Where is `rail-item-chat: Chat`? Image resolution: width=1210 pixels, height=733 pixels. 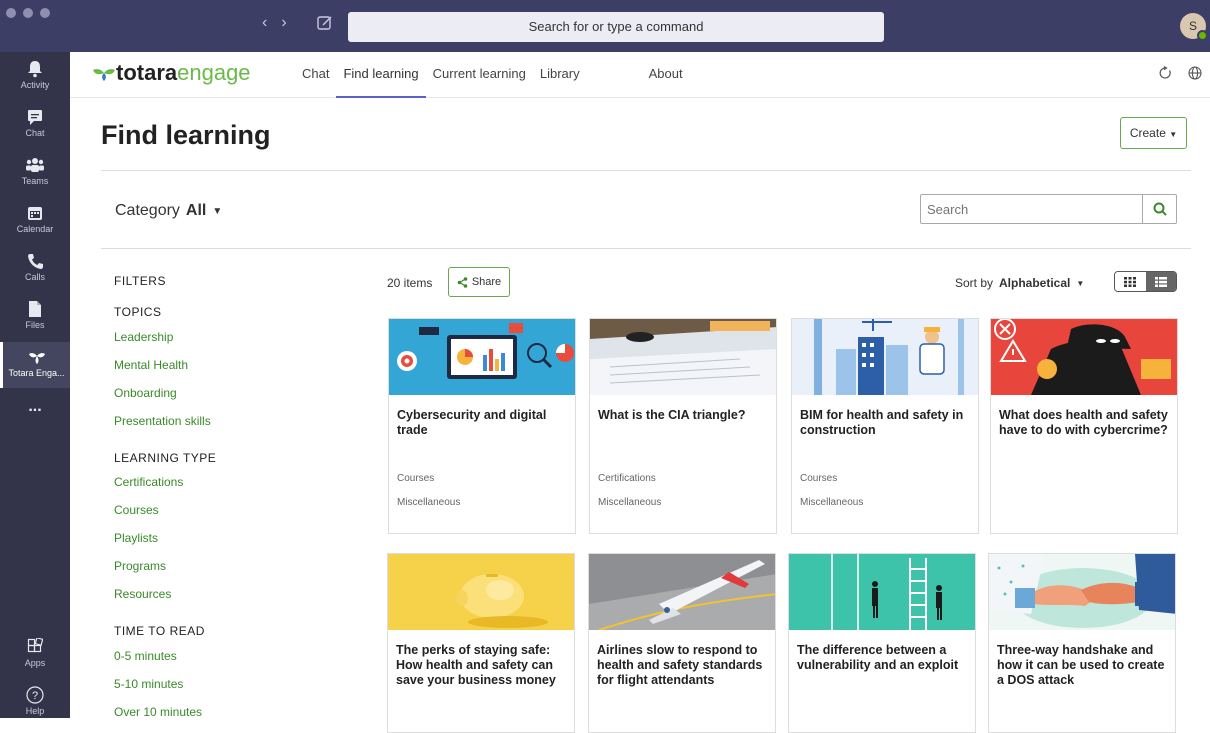 rail-item-chat: Chat is located at coordinates (35, 125).